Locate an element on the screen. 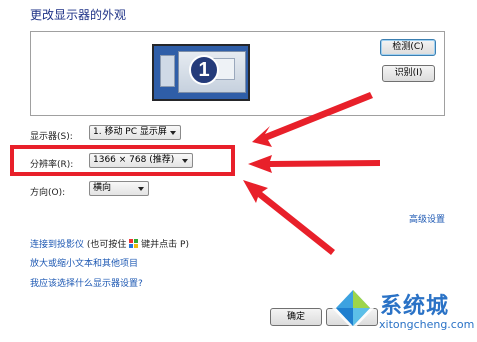 This screenshot has height=342, width=477. projector-link: 连接到投影仪 is located at coordinates (57, 245).